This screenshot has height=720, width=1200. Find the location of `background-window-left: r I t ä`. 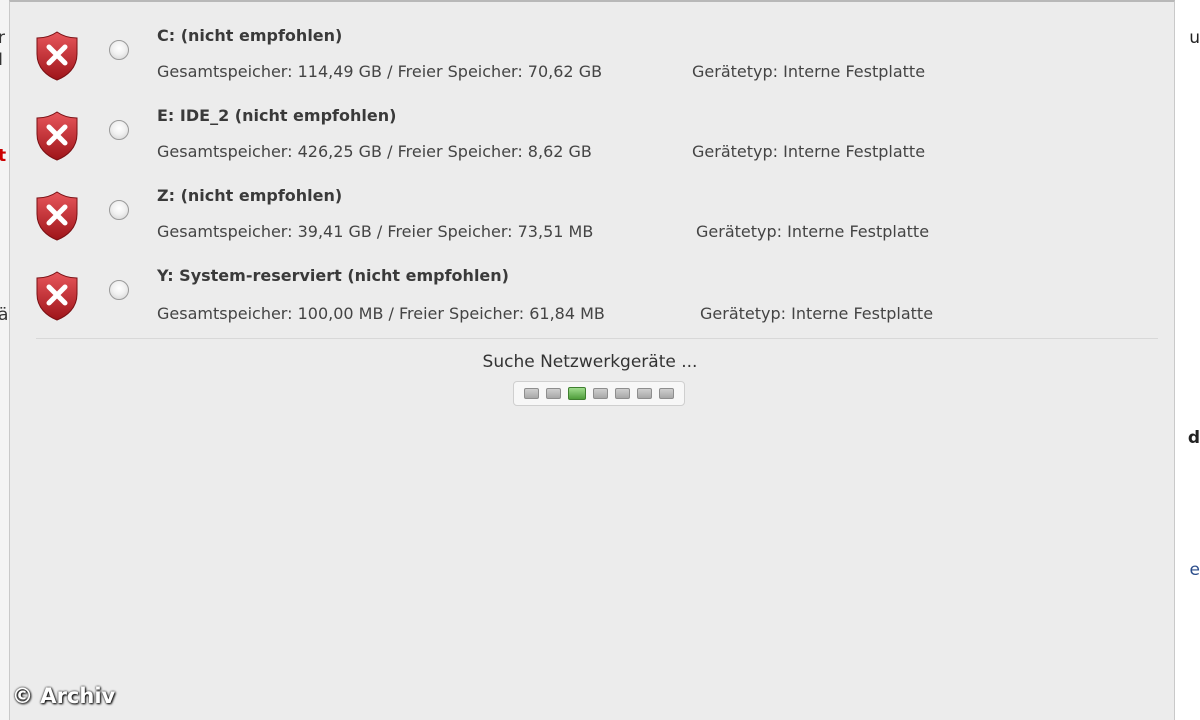

background-window-left: r I t ä is located at coordinates (4, 360).